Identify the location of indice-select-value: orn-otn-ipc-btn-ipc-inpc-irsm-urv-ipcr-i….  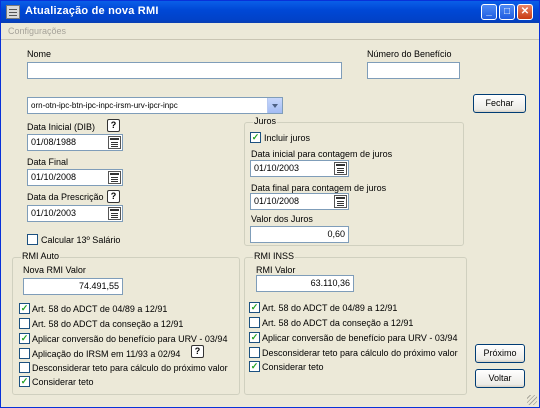
(104, 105).